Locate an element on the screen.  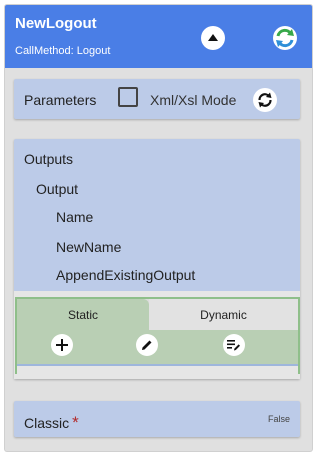
classic-value: False is located at coordinates (278, 419).